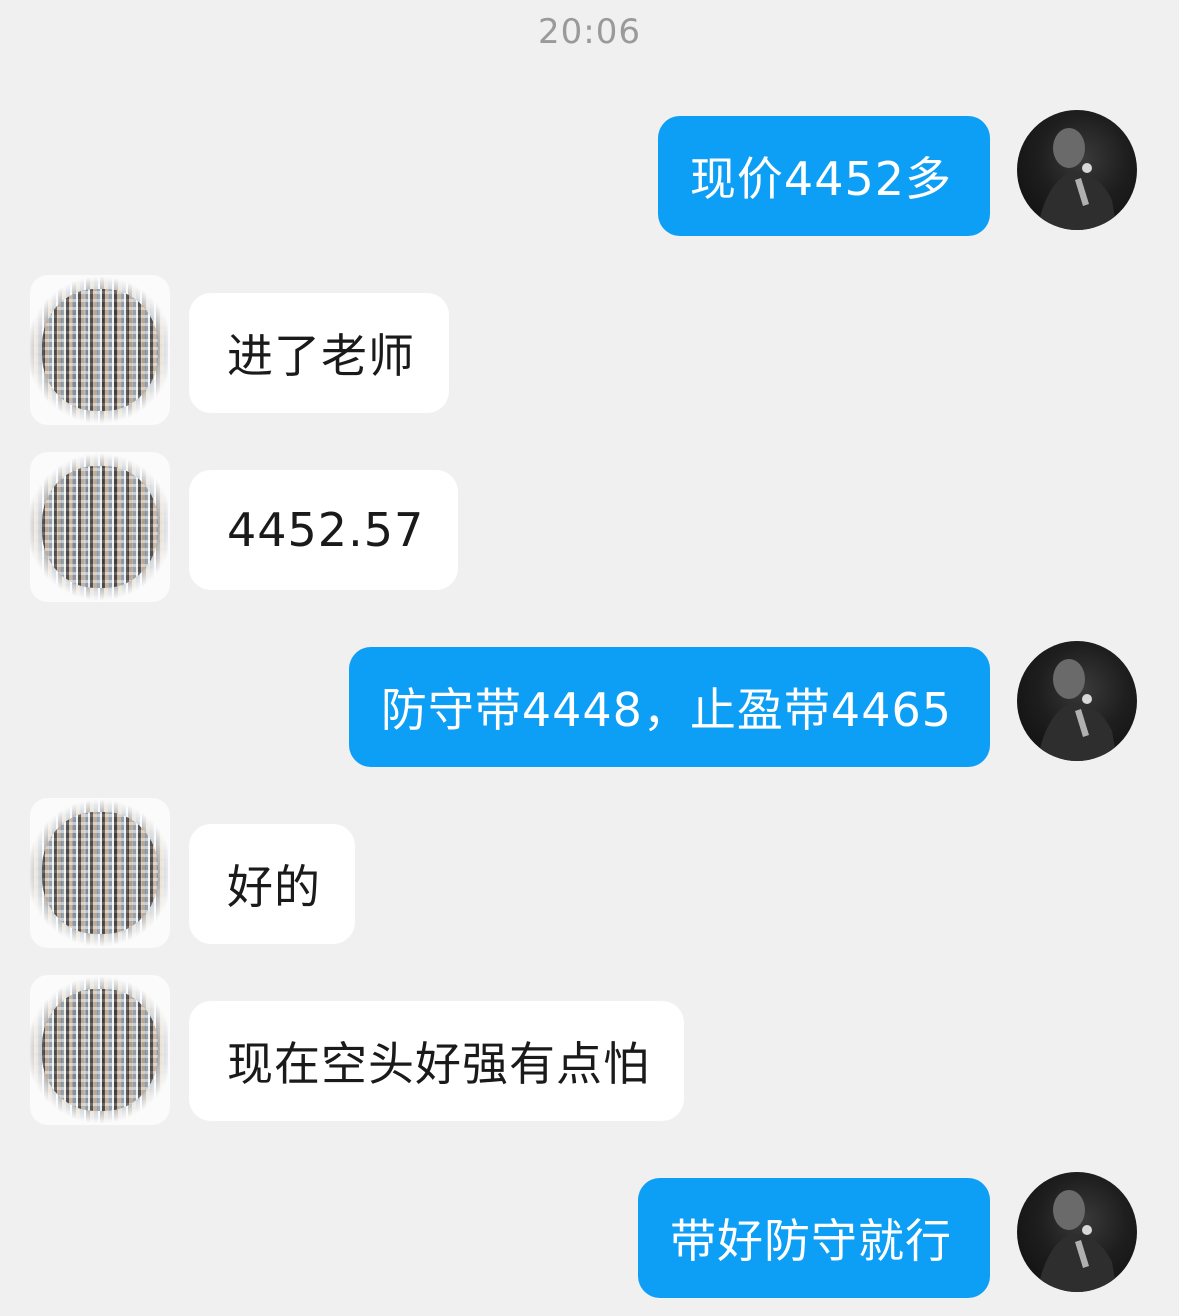 The height and width of the screenshot is (1316, 1179). Describe the element at coordinates (820, 179) in the screenshot. I see `message-text: 现价4452多` at that location.